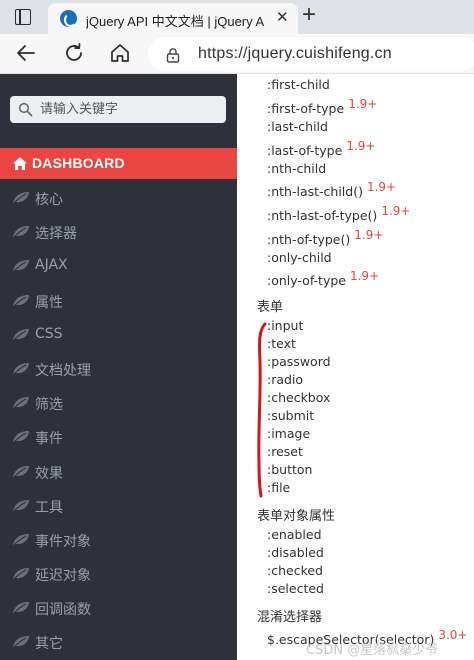 The image size is (474, 660). What do you see at coordinates (49, 333) in the screenshot?
I see `sidebar-item-label: CSS` at bounding box center [49, 333].